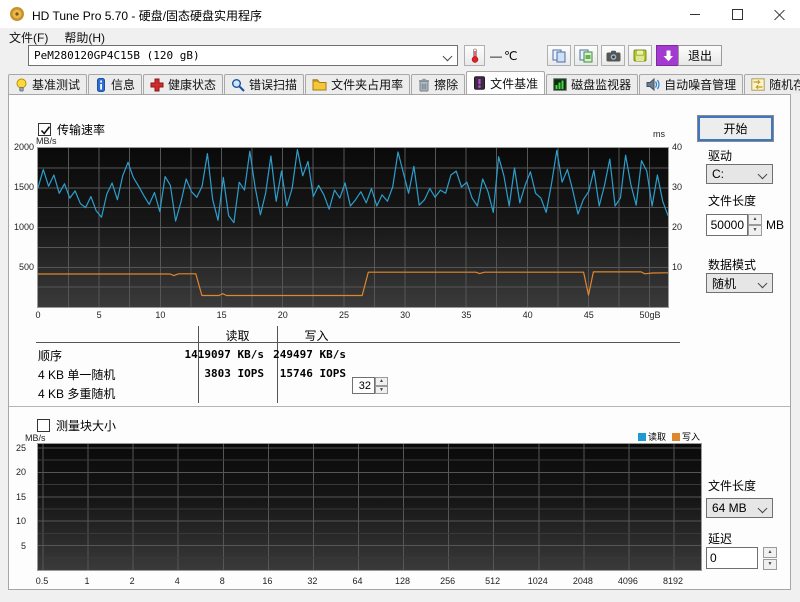 This screenshot has width=800, height=602. Describe the element at coordinates (613, 55) in the screenshot. I see `screenshot-button` at that location.